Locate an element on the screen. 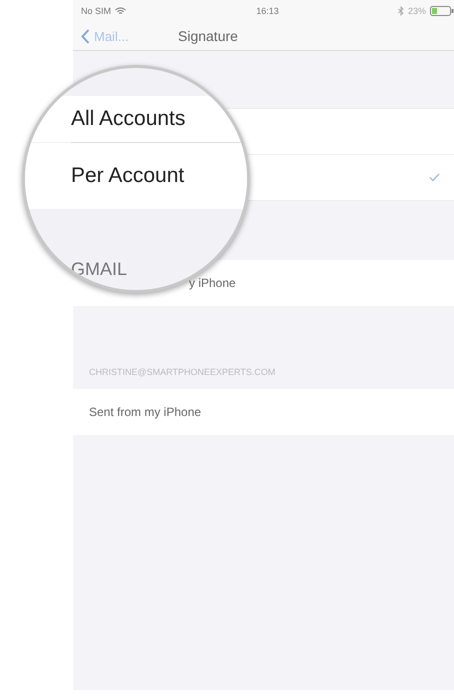 The width and height of the screenshot is (454, 696). signature-text: Sent from my iPhone is located at coordinates (145, 412).